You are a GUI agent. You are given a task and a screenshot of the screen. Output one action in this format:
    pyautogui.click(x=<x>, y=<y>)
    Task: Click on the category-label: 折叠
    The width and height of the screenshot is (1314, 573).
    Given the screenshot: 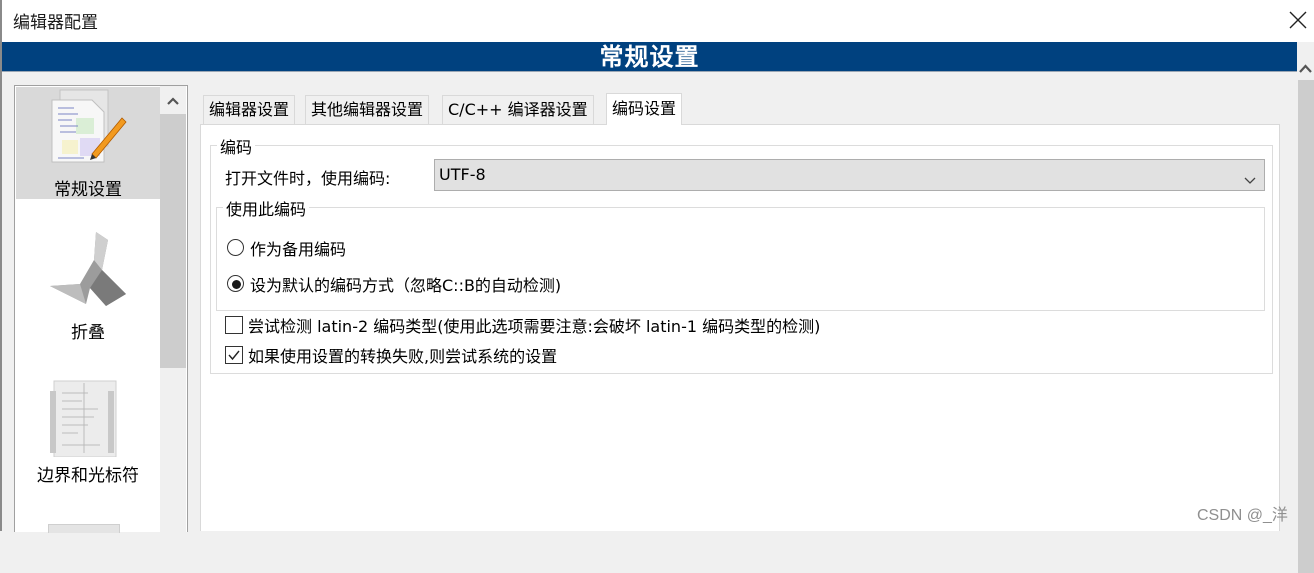 What is the action you would take?
    pyautogui.click(x=88, y=333)
    